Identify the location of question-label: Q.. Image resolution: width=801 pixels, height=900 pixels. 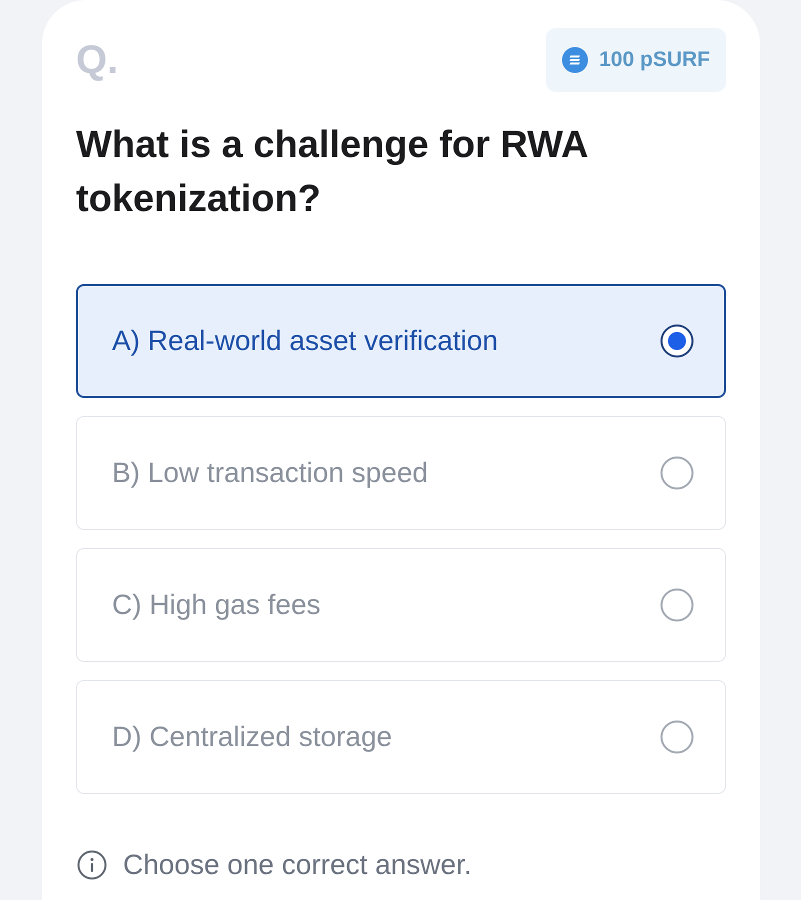
(97, 60).